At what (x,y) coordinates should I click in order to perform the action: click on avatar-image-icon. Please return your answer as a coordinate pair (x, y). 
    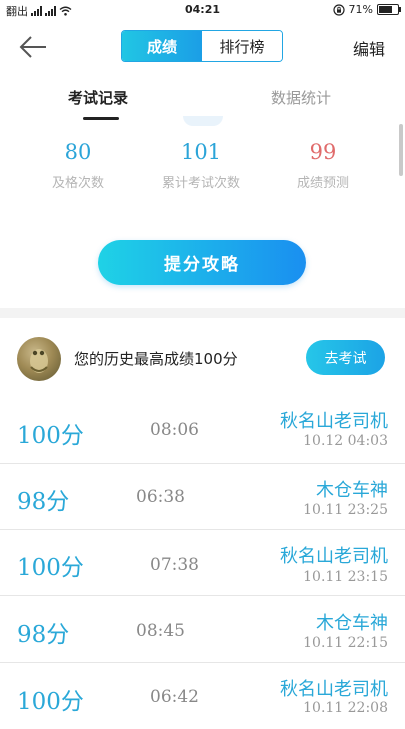
    Looking at the image, I should click on (39, 361).